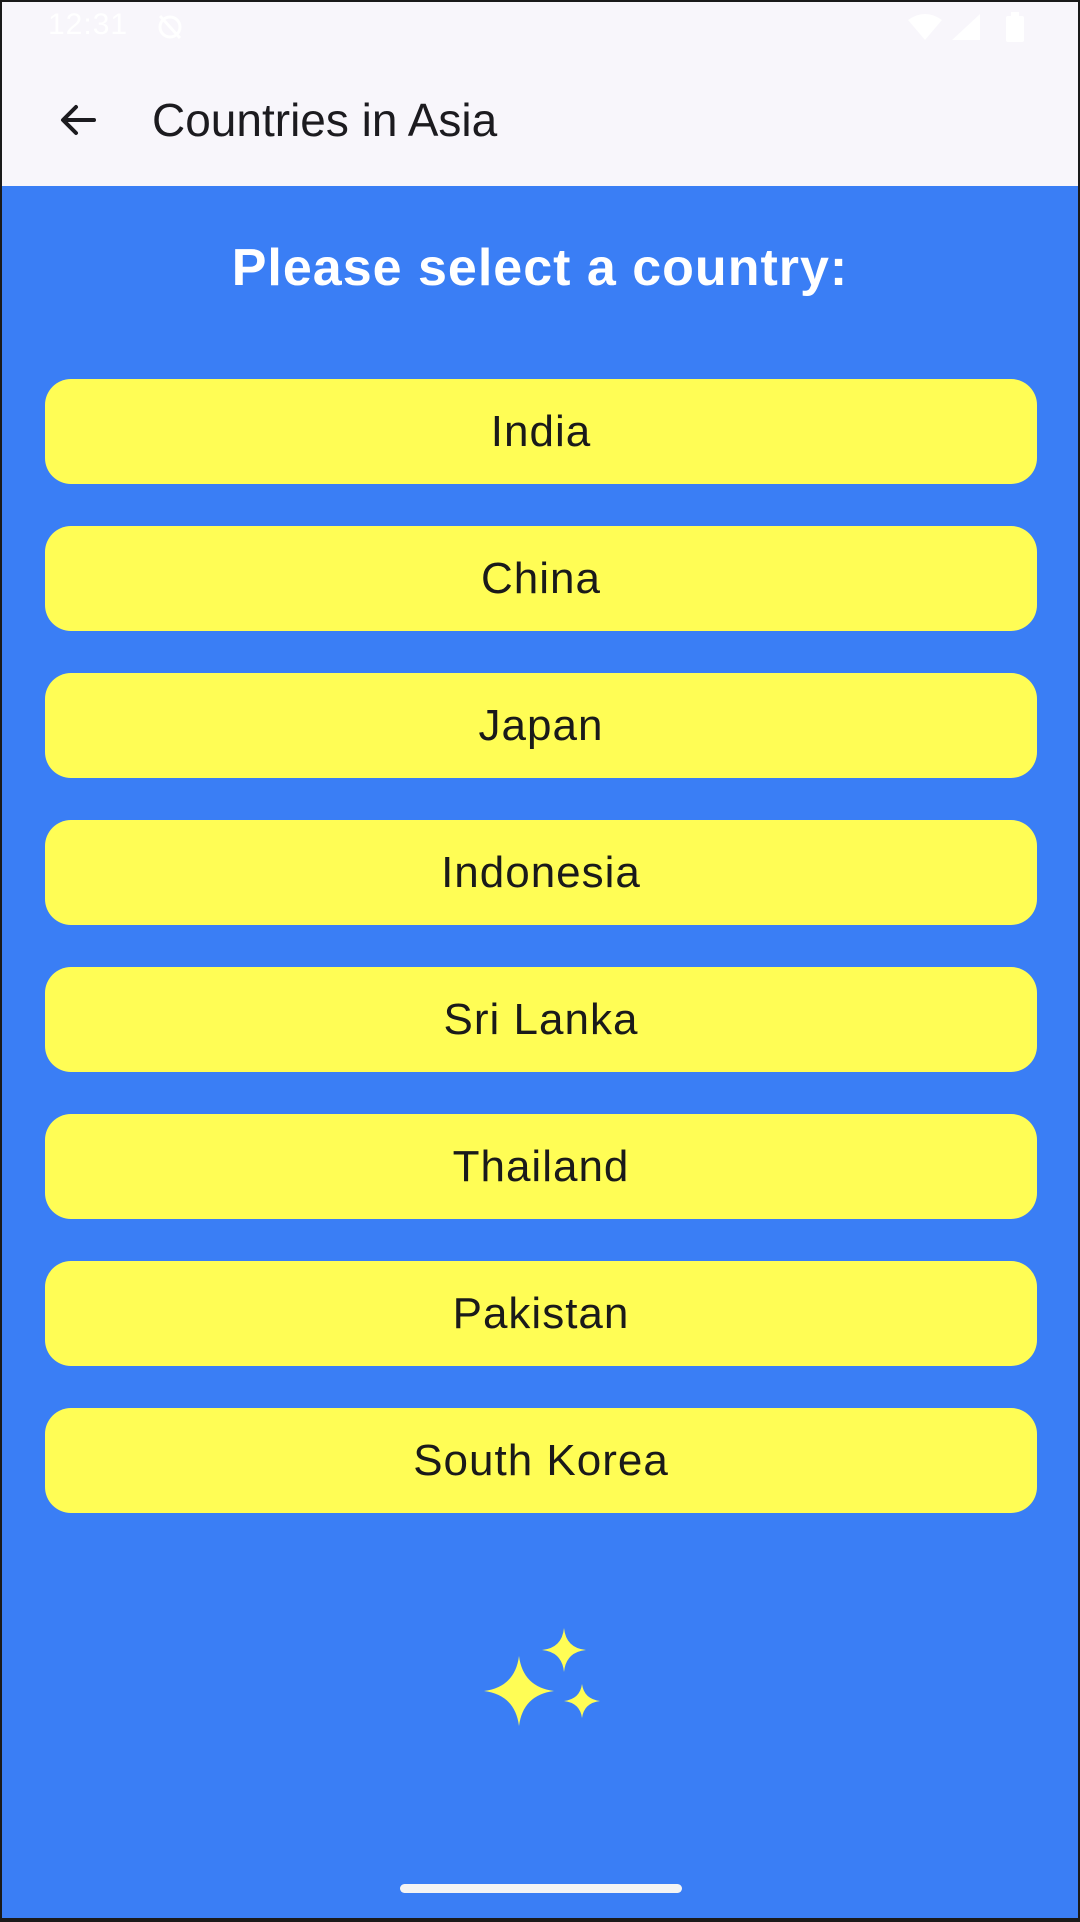 The width and height of the screenshot is (1080, 1922). I want to click on cell-signal-icon, so click(966, 27).